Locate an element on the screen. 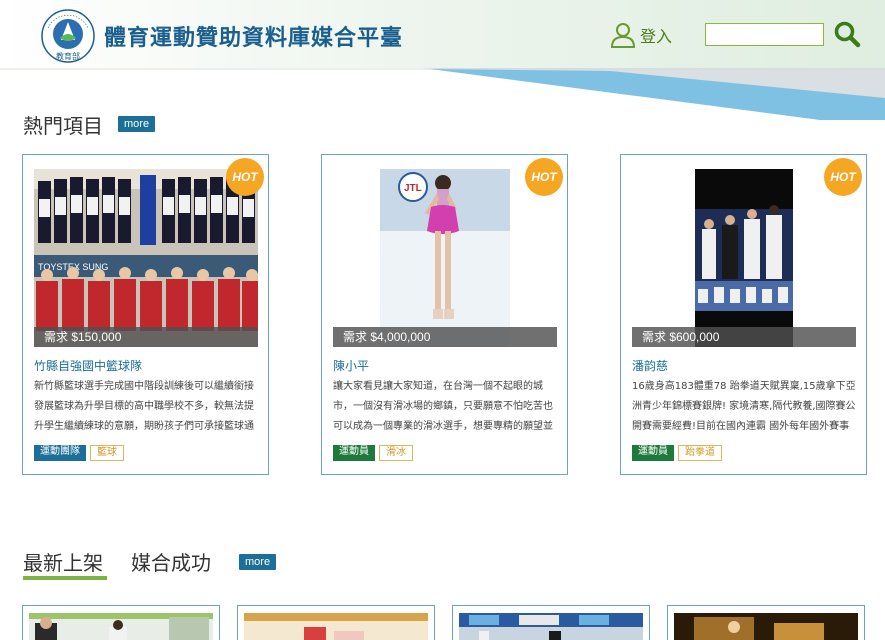 The image size is (885, 640). card-tags: 運動團隊 籃球 is located at coordinates (79, 453).